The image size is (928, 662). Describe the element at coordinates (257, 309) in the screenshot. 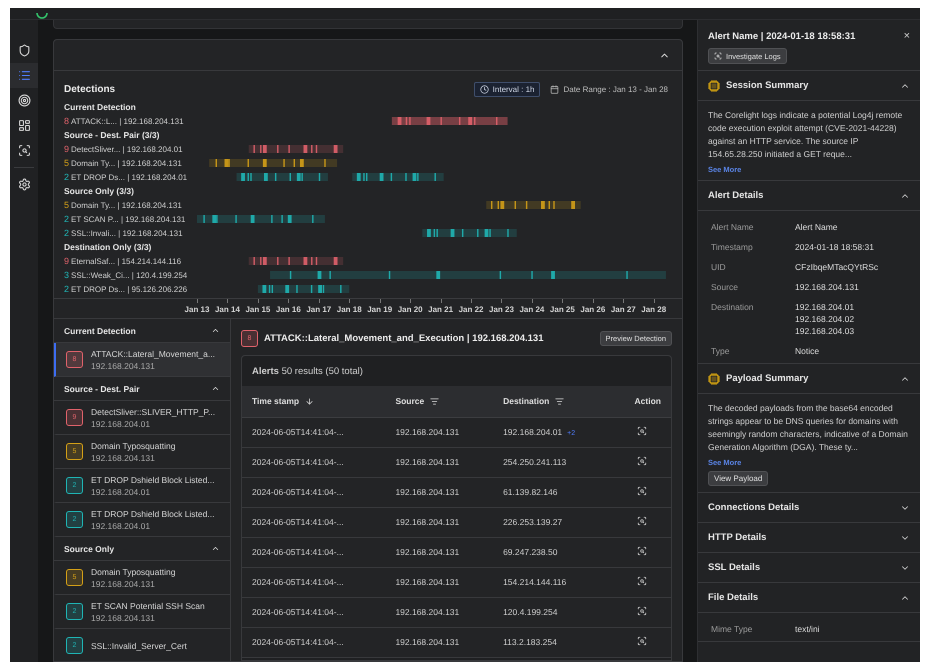

I see `axis-label: Jan 15` at that location.